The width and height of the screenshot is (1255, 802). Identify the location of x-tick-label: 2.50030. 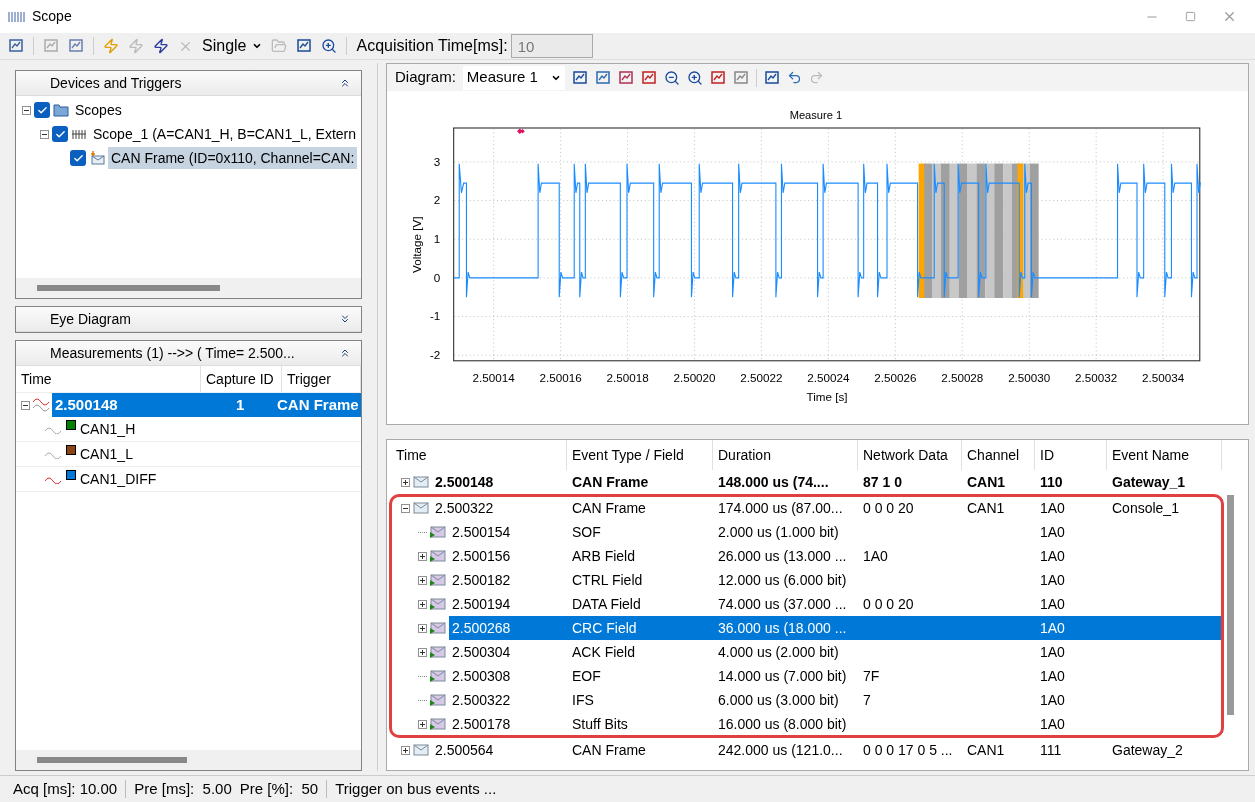
(1029, 378).